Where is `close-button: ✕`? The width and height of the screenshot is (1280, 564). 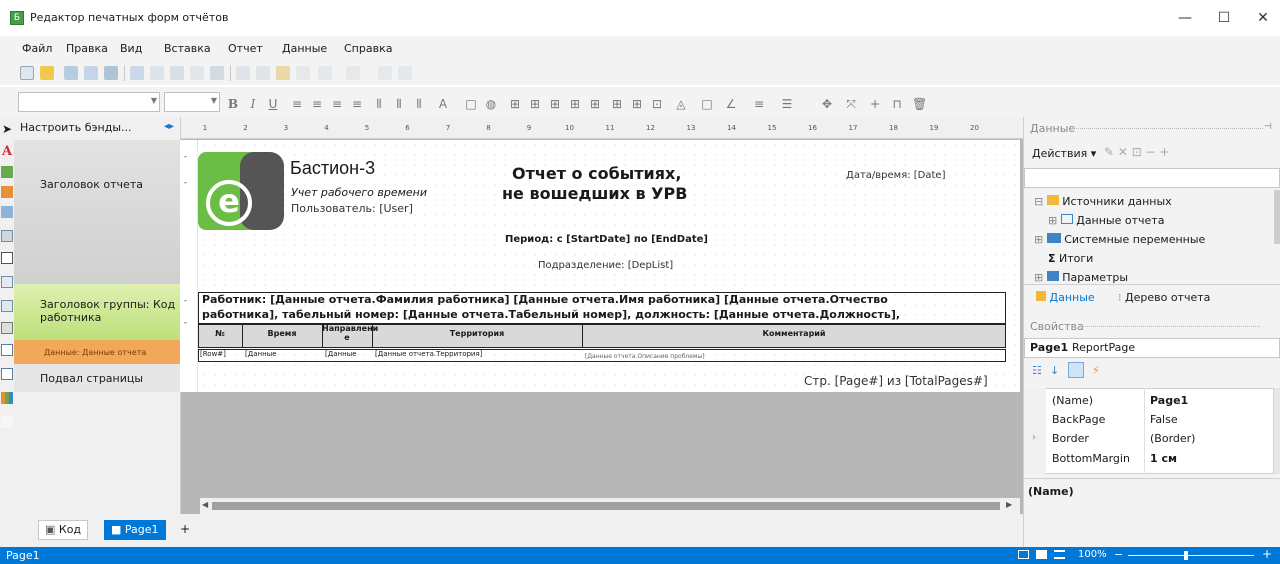 close-button: ✕ is located at coordinates (1260, 18).